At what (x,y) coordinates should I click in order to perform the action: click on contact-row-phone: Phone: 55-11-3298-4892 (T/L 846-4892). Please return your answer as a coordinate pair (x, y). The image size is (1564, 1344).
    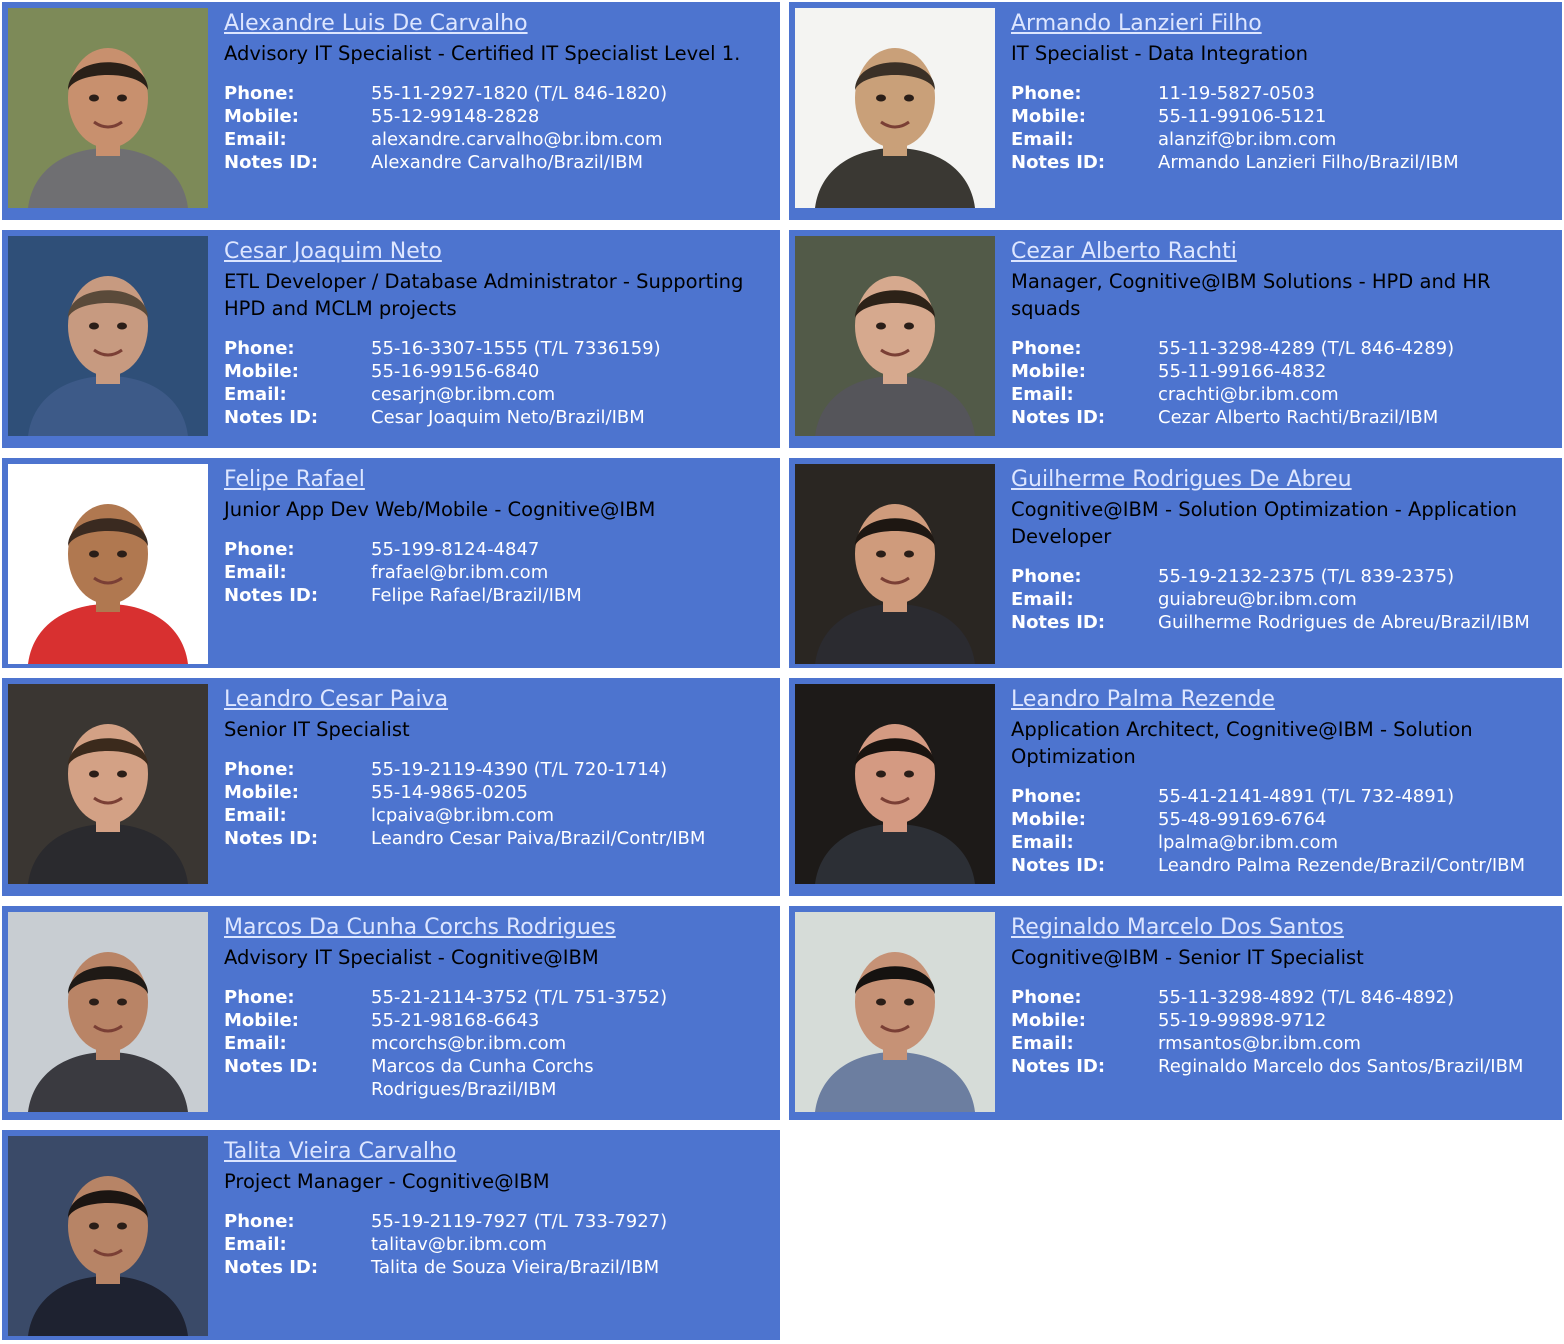
    Looking at the image, I should click on (1282, 997).